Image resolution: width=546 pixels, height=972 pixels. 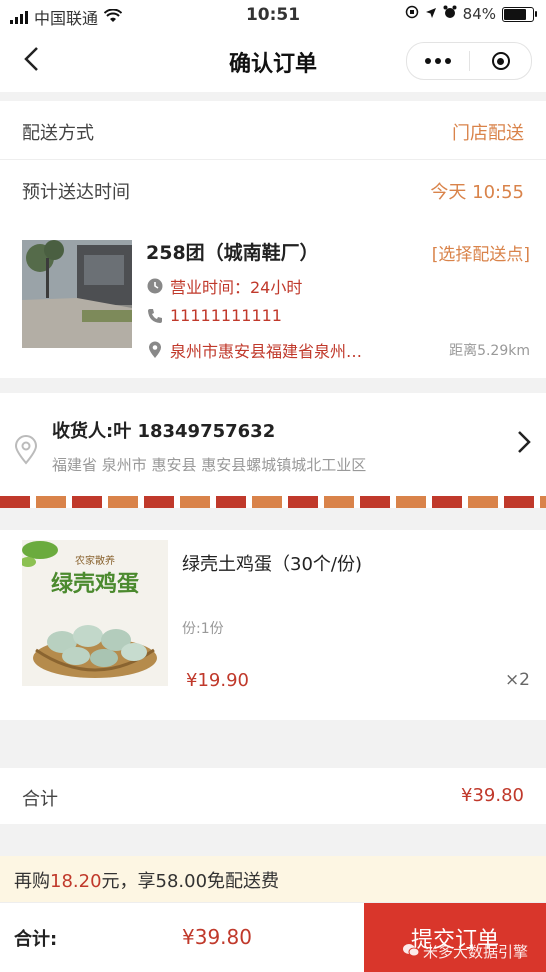 I want to click on goods-image-title: 绿壳鸡蛋, so click(x=94, y=584).